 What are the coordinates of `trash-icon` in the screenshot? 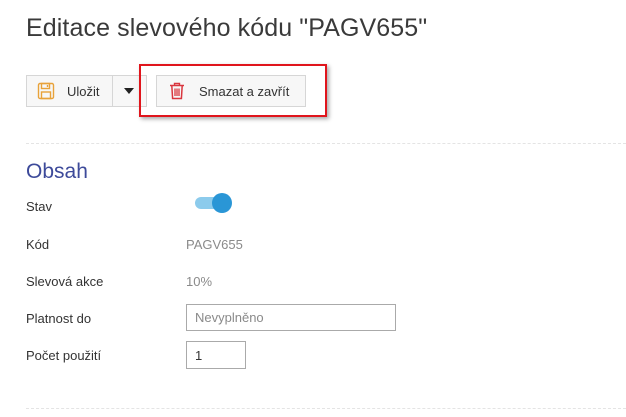 It's located at (177, 91).